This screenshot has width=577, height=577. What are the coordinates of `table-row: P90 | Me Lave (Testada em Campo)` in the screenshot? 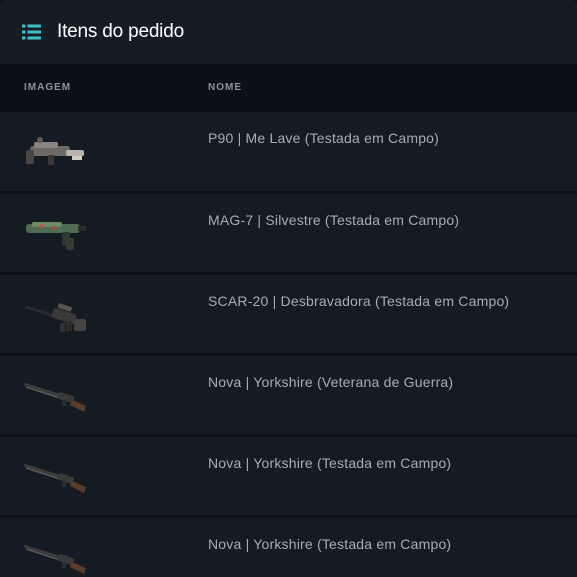 It's located at (288, 151).